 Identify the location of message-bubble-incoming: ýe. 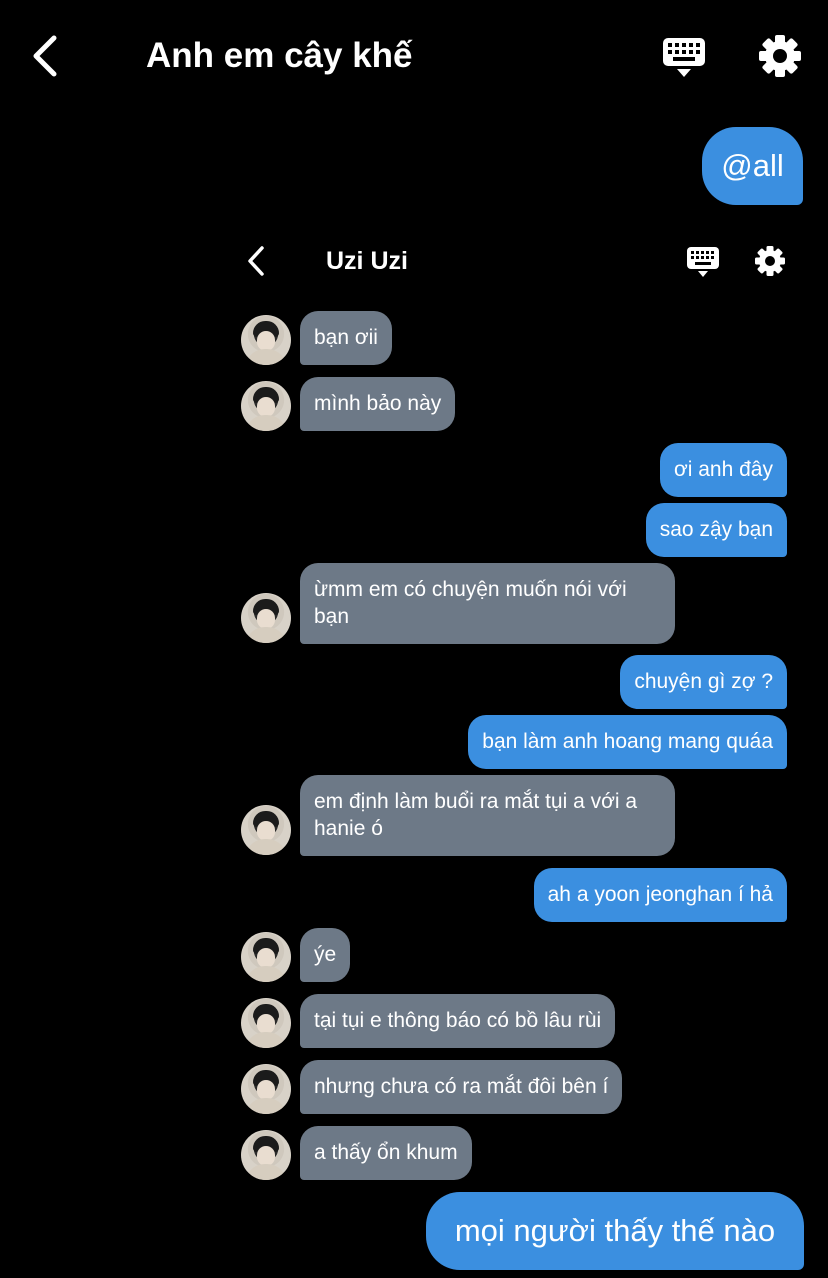
(325, 955).